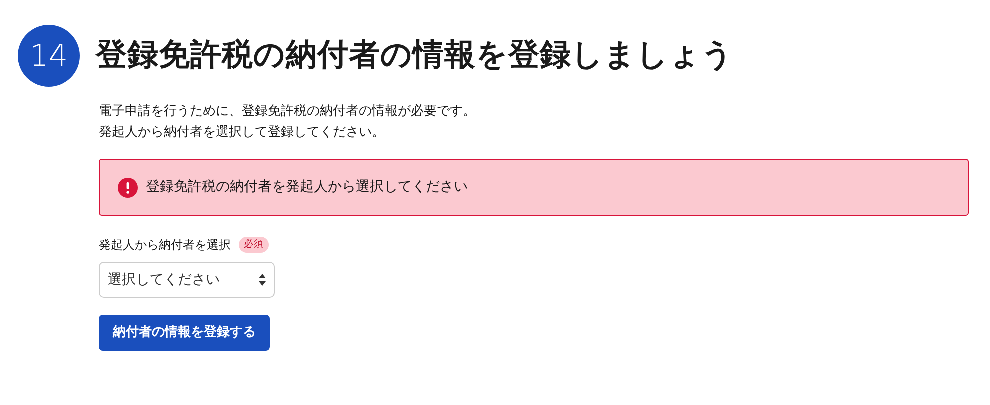  What do you see at coordinates (128, 188) in the screenshot?
I see `error-icon` at bounding box center [128, 188].